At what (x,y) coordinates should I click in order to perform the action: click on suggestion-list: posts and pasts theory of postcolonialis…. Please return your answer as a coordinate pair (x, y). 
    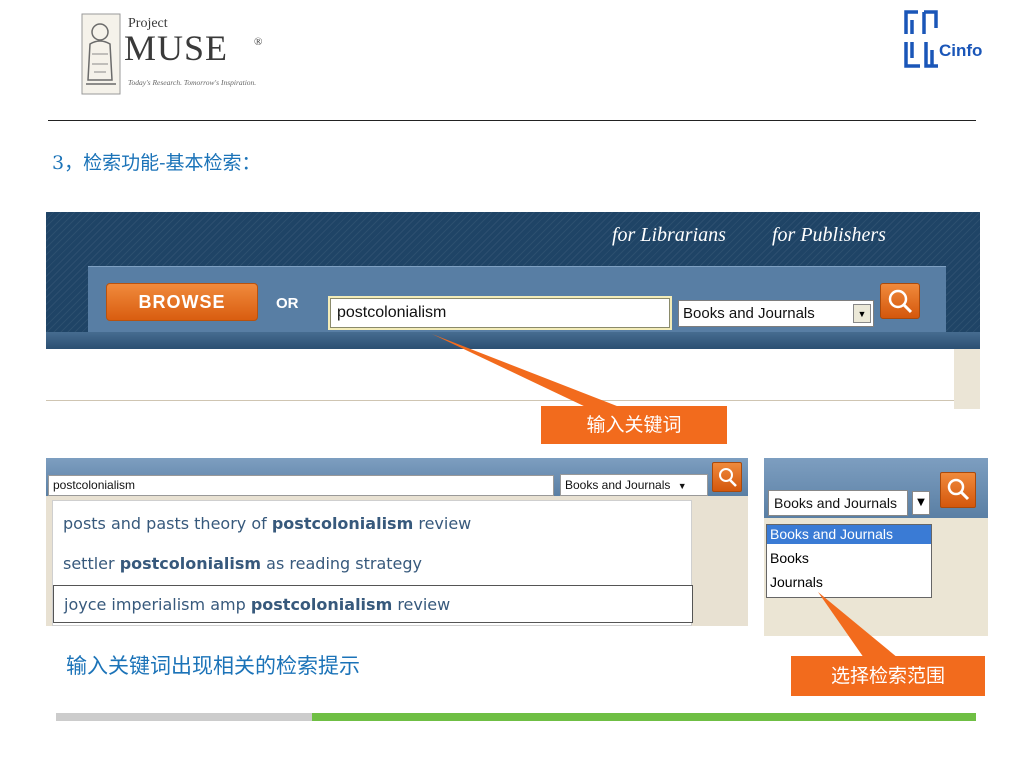
    Looking at the image, I should click on (372, 563).